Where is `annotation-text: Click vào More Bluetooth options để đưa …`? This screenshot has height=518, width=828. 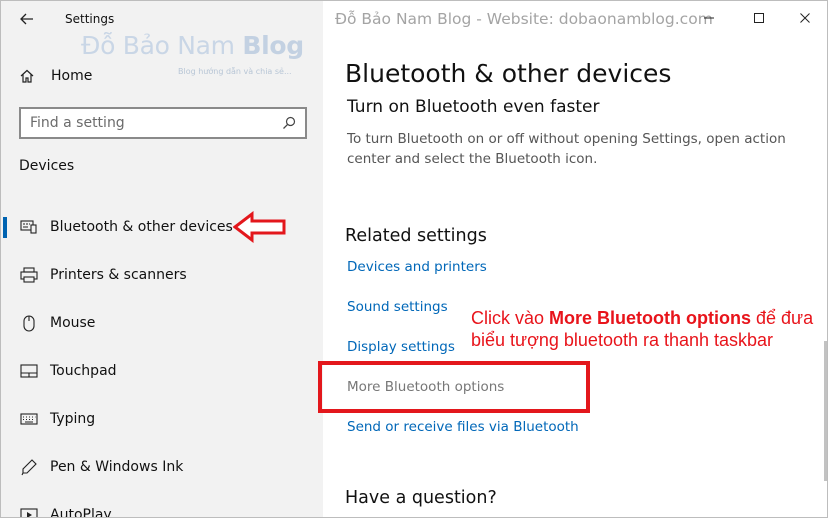
annotation-text: Click vào More Bluetooth options để đưa … is located at coordinates (642, 329).